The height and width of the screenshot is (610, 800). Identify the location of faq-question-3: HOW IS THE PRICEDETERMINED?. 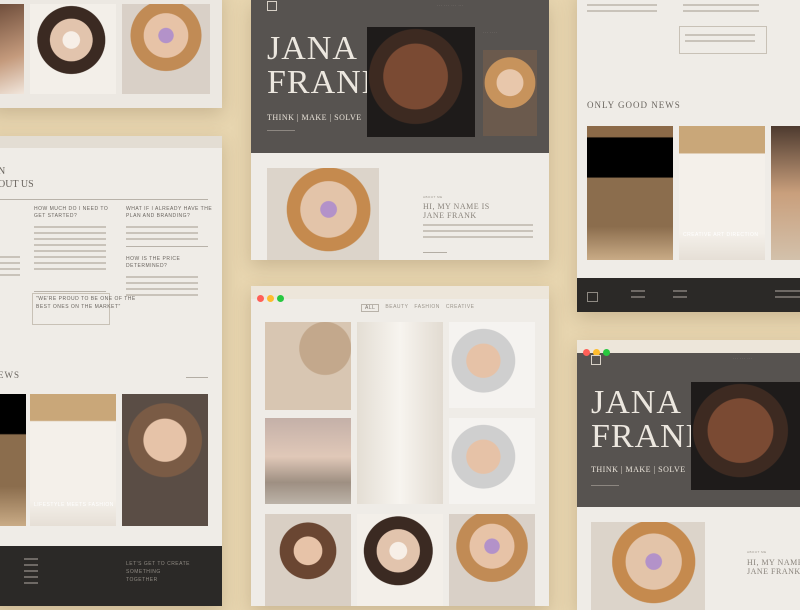
(153, 263).